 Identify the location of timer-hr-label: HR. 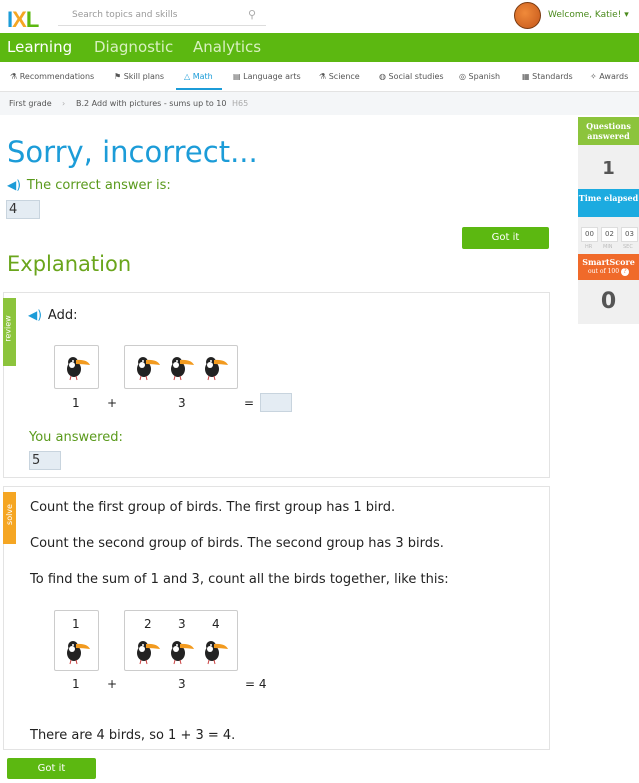
(589, 247).